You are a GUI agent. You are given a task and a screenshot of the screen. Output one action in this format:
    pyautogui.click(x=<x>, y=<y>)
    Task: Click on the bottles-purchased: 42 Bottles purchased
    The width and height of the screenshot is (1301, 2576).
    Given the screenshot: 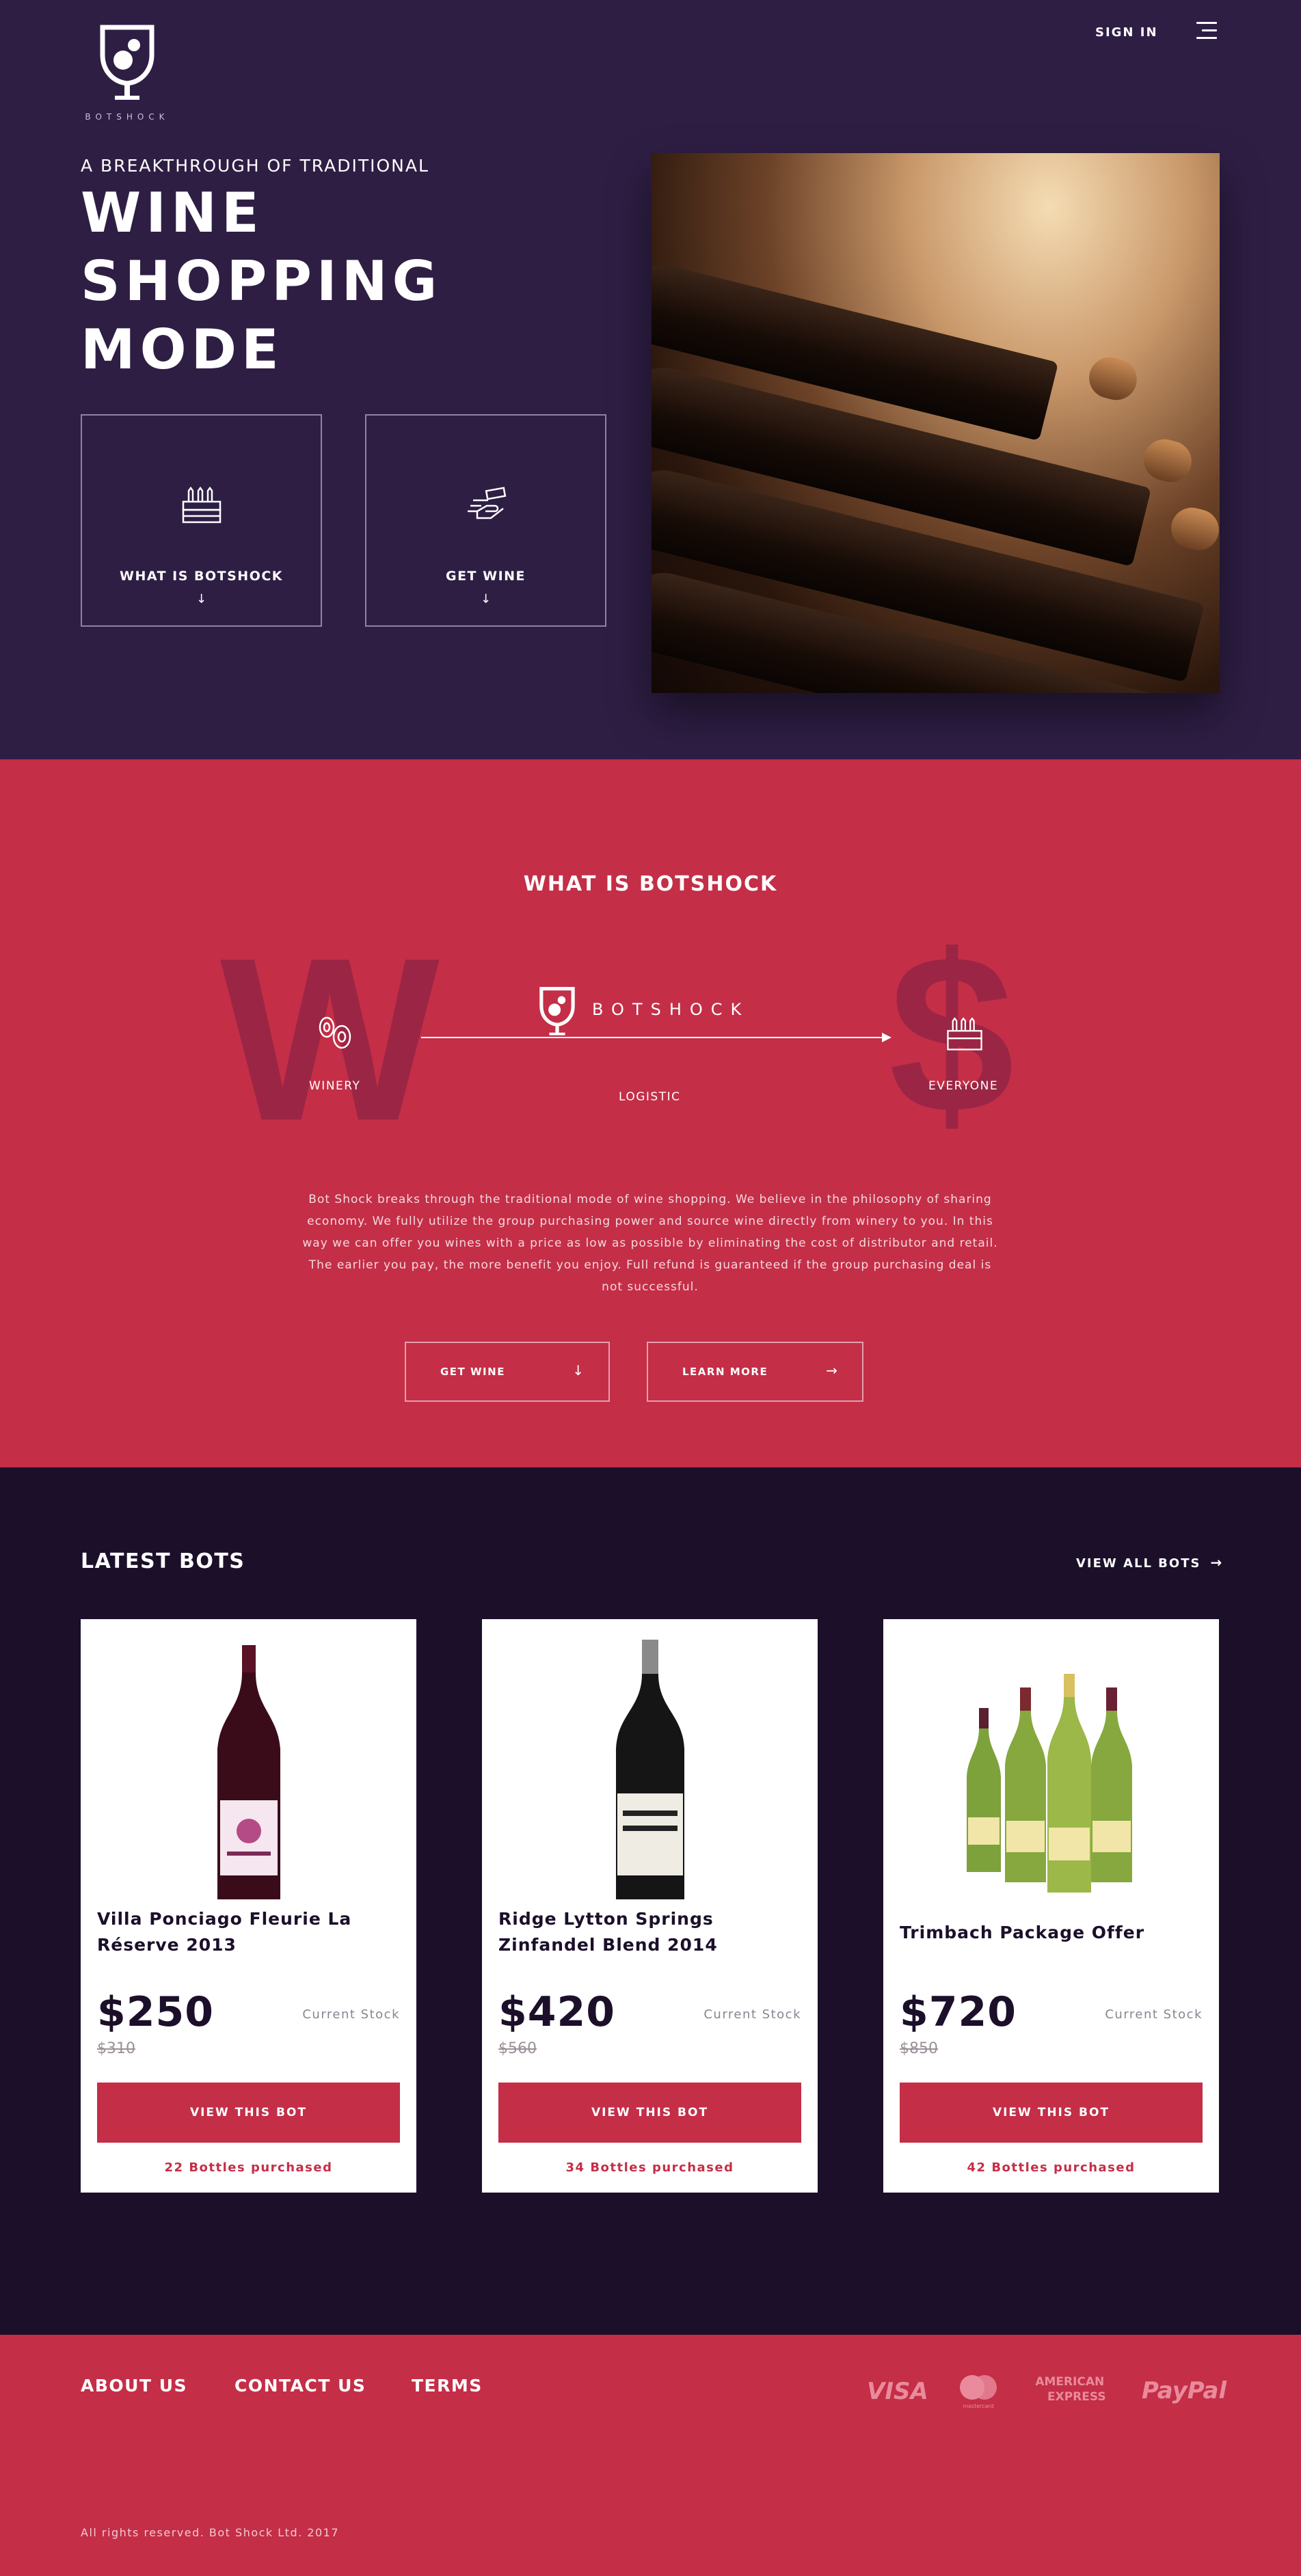 What is the action you would take?
    pyautogui.click(x=1051, y=2168)
    